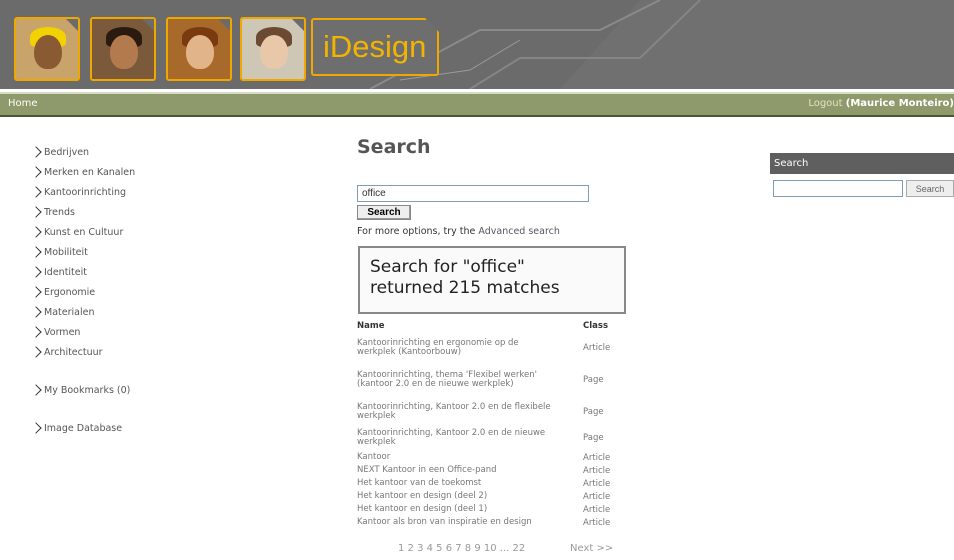  I want to click on nav-item-label: Vormen, so click(62, 332).